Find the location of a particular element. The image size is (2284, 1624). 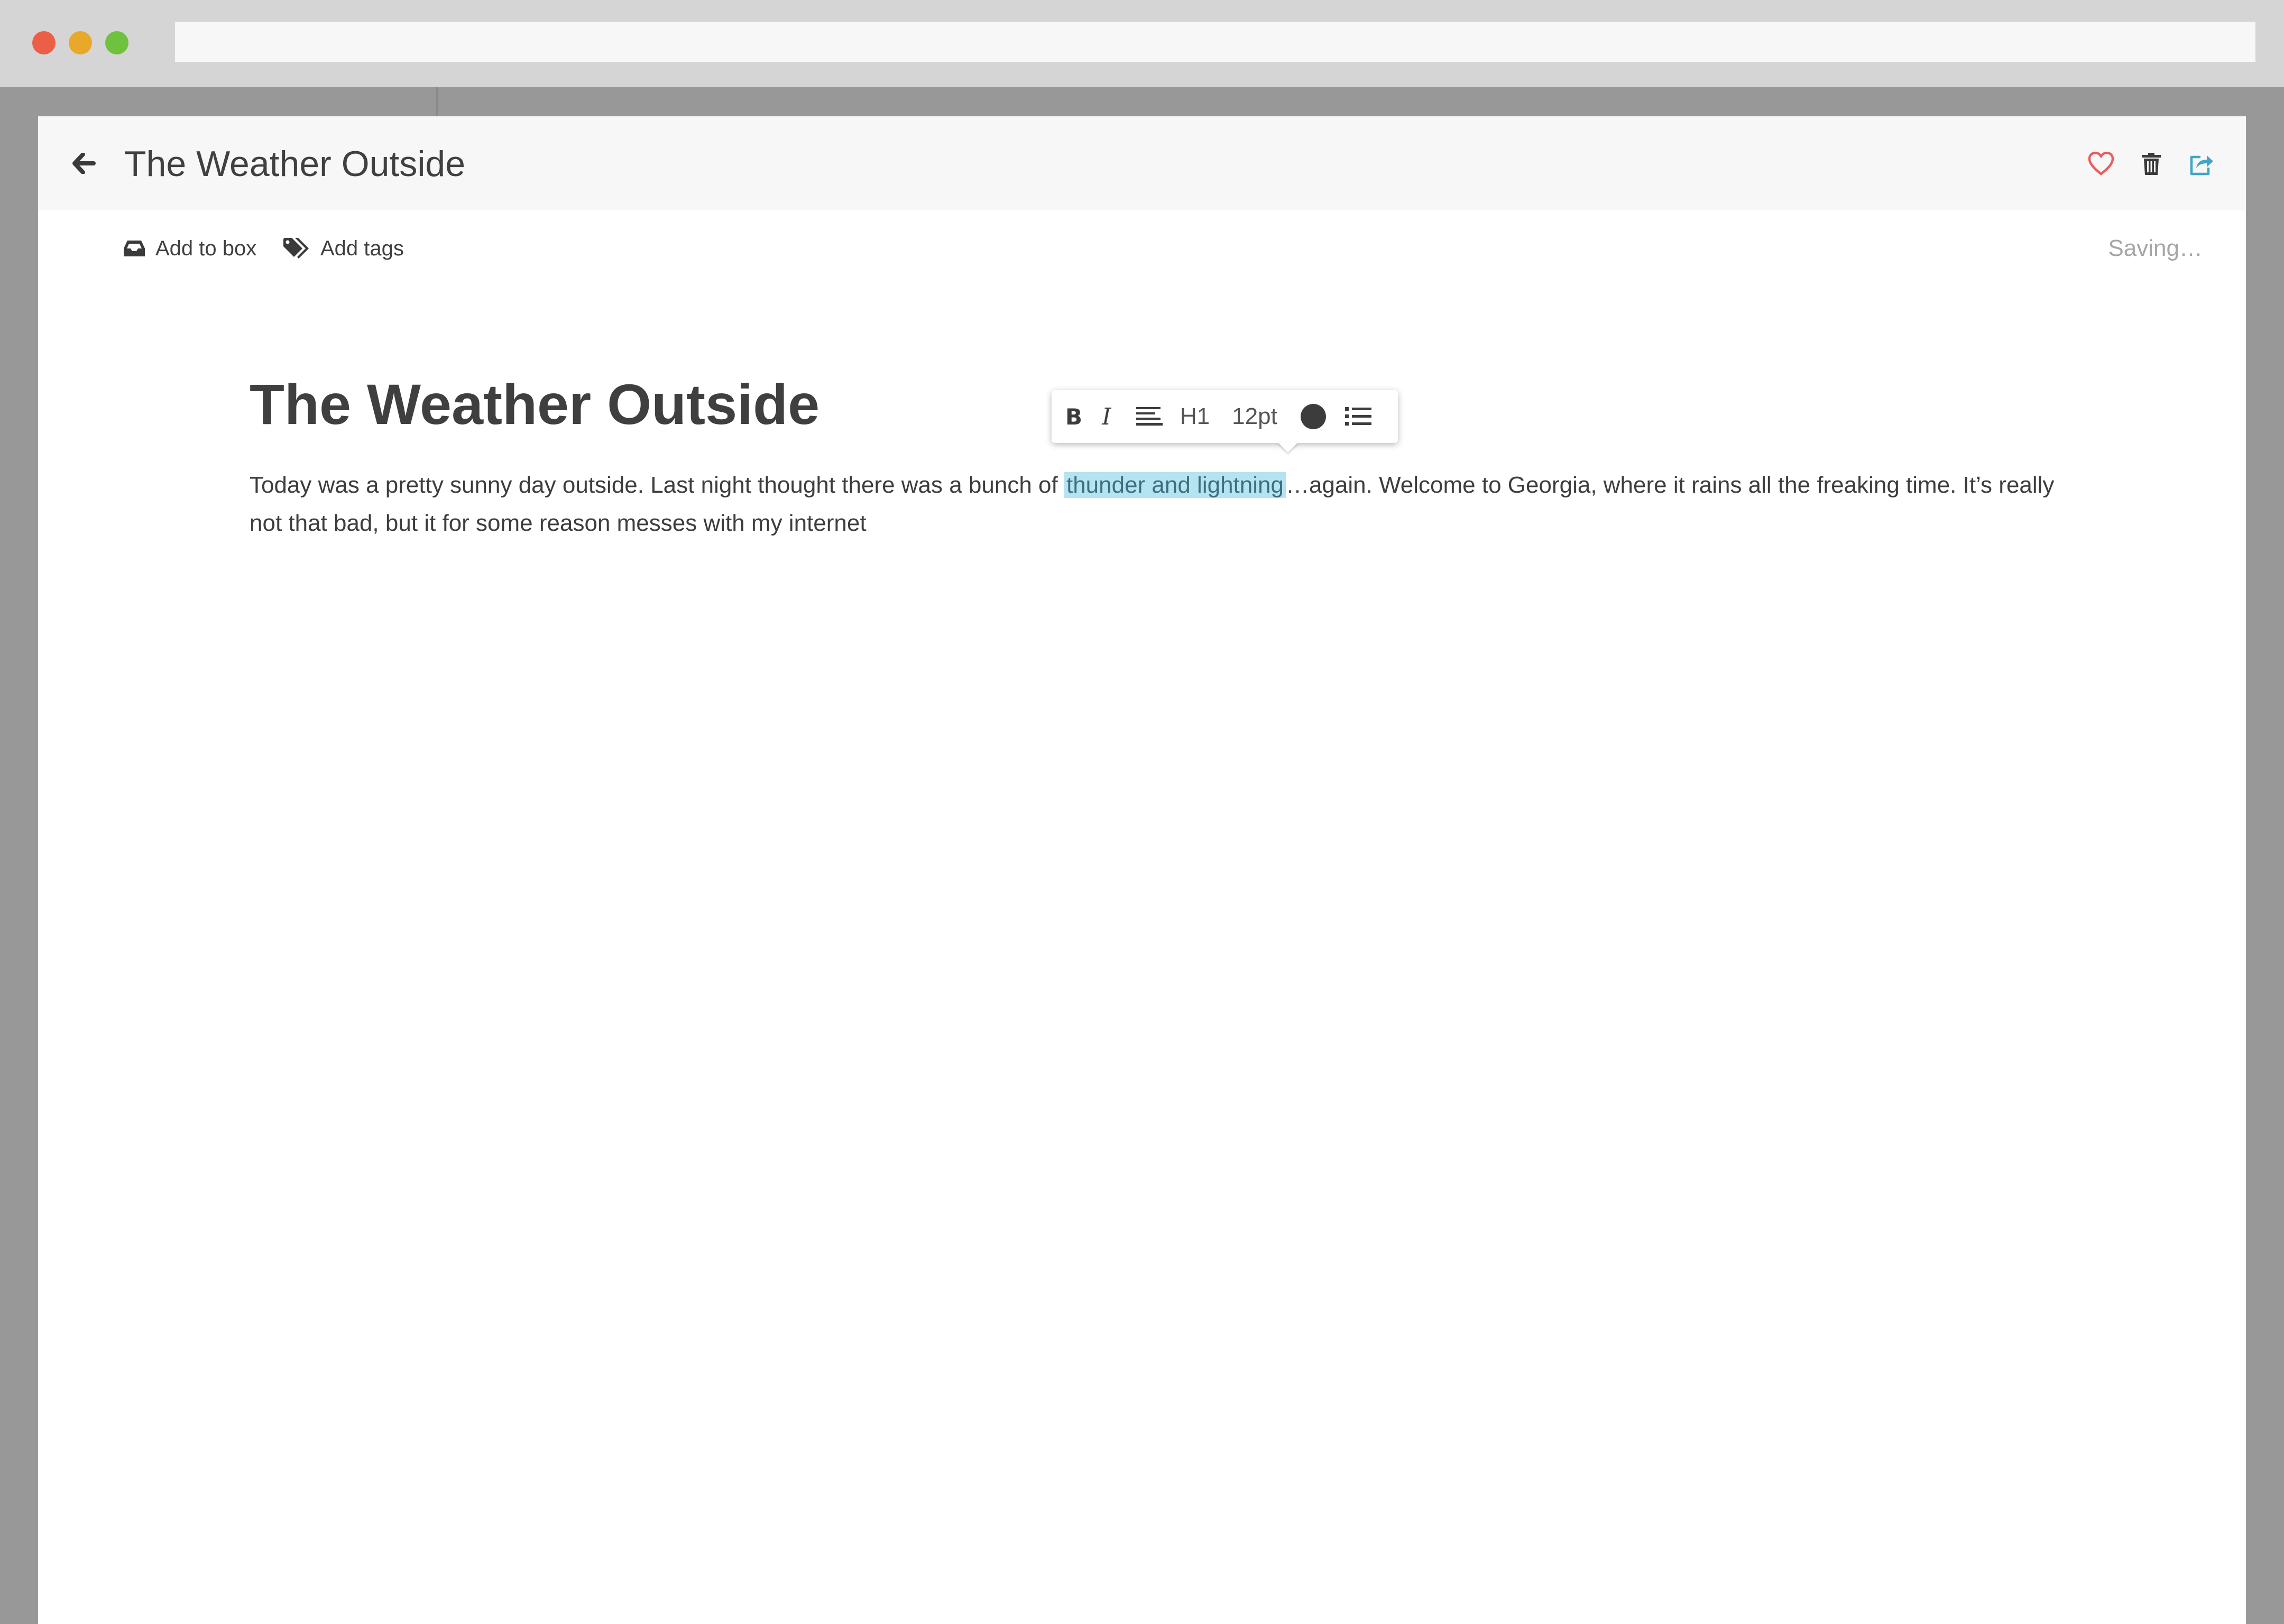

arrow-left-icon is located at coordinates (84, 163).